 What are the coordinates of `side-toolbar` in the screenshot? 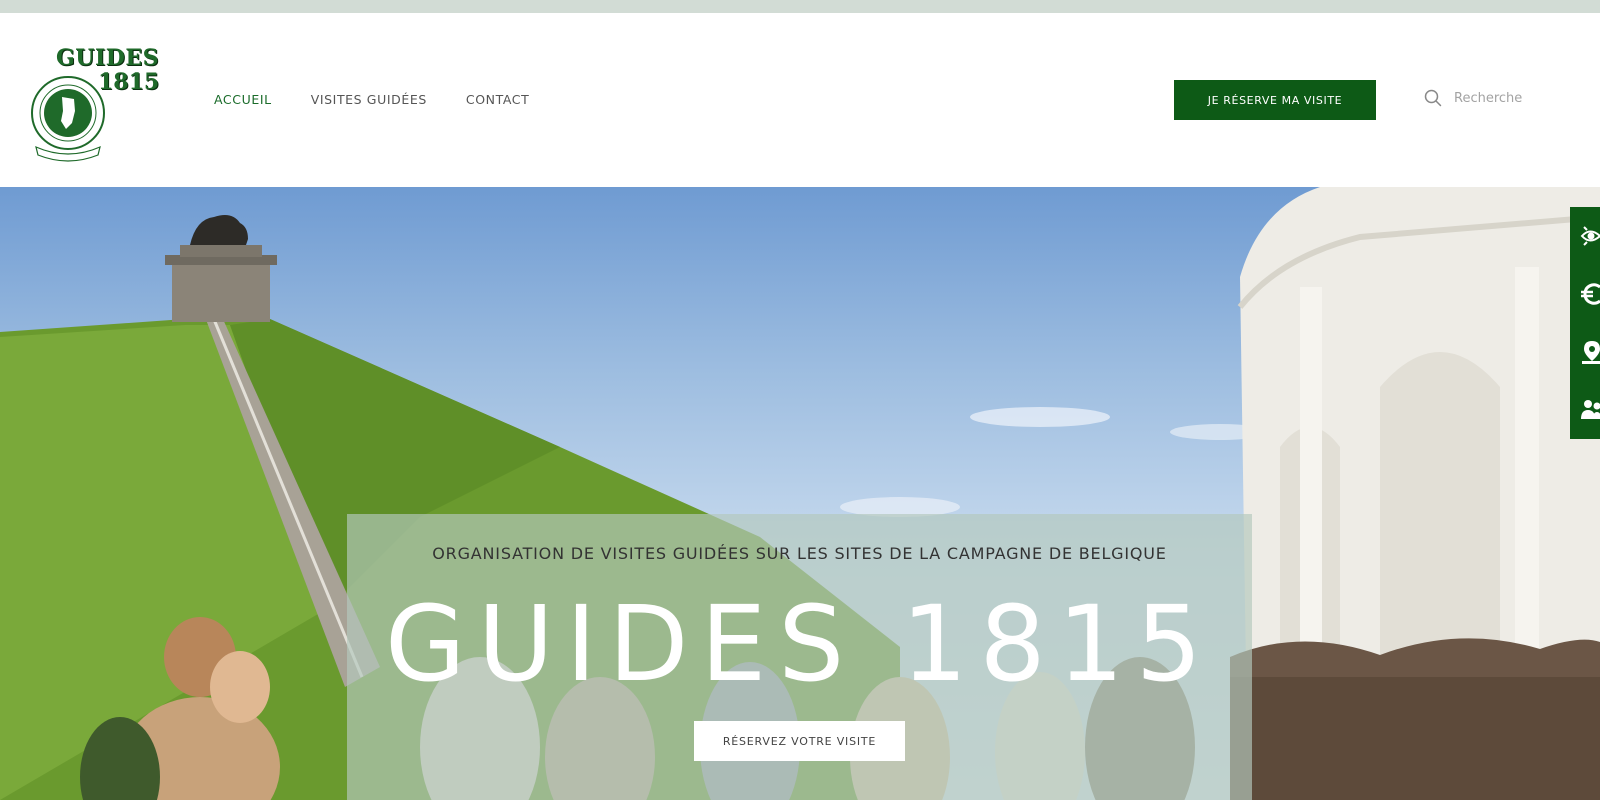 It's located at (1585, 323).